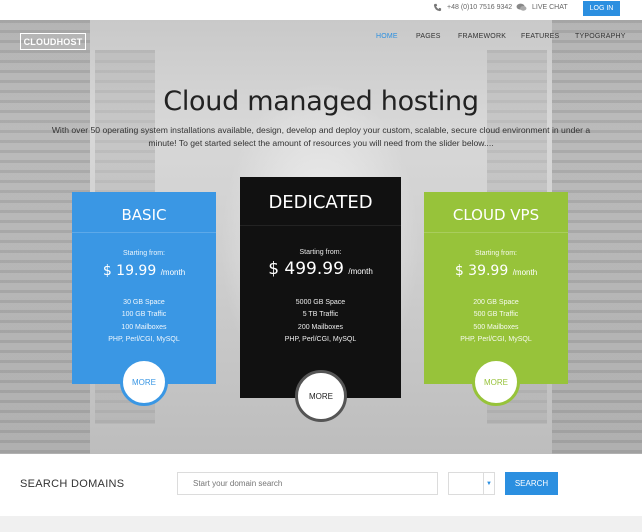 The image size is (642, 532). Describe the element at coordinates (320, 202) in the screenshot. I see `plan-name: DEDICATED` at that location.